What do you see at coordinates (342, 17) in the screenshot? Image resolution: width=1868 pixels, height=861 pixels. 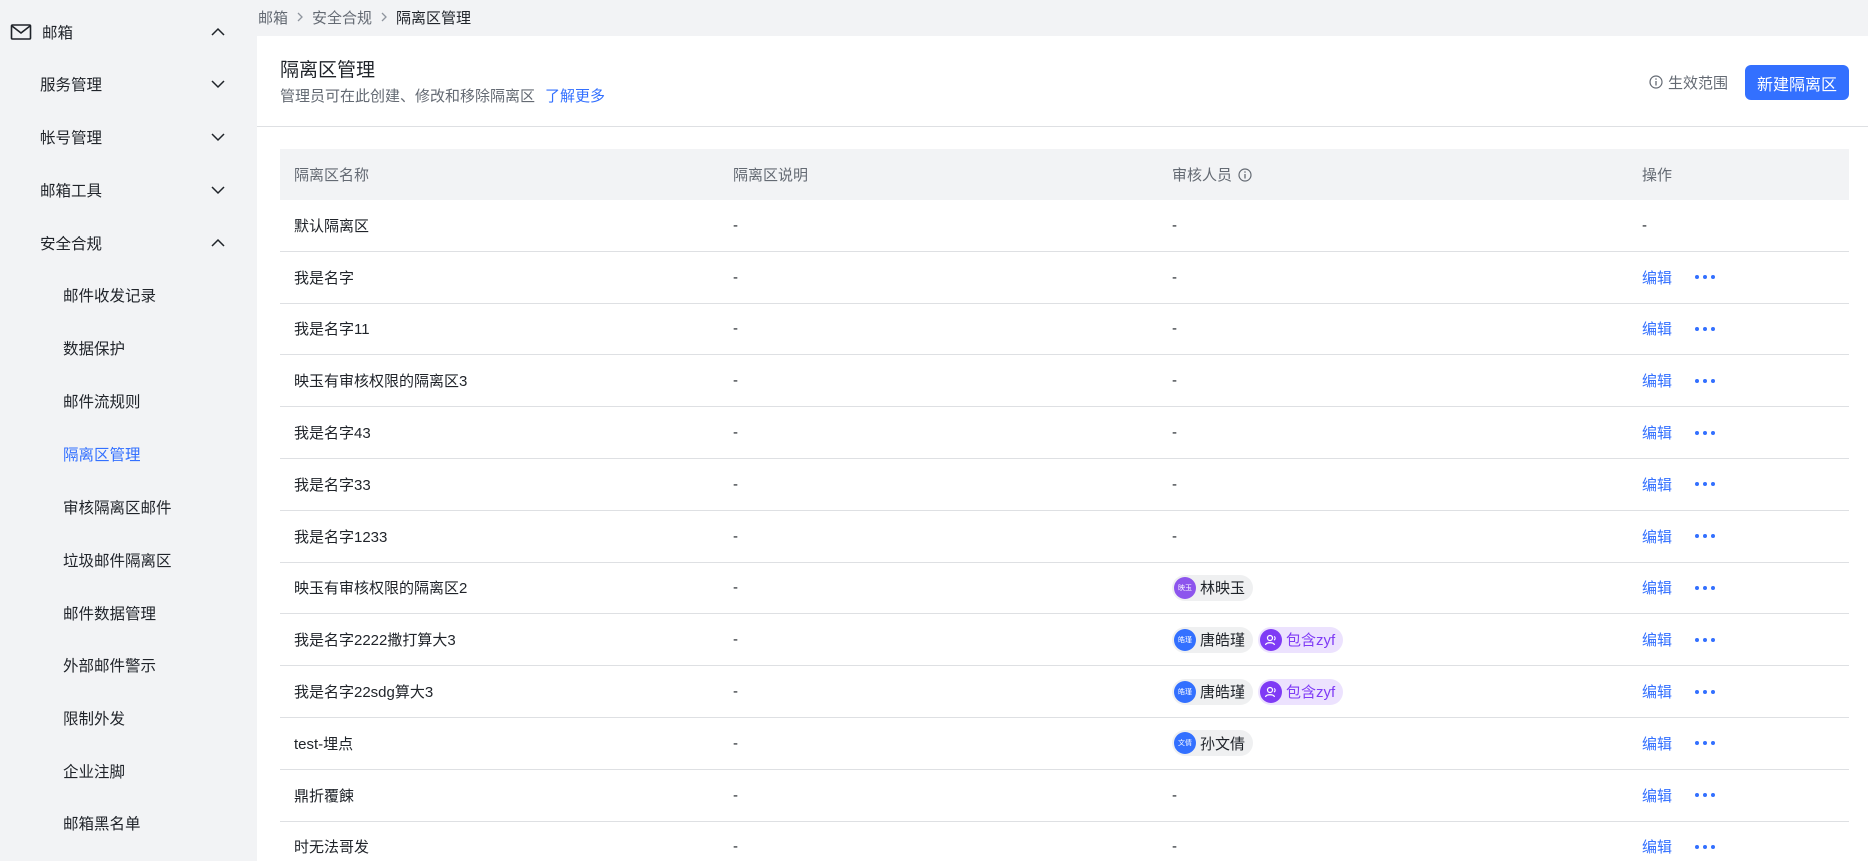 I see `breadcrumb-item-security-compliance: 安全合规` at bounding box center [342, 17].